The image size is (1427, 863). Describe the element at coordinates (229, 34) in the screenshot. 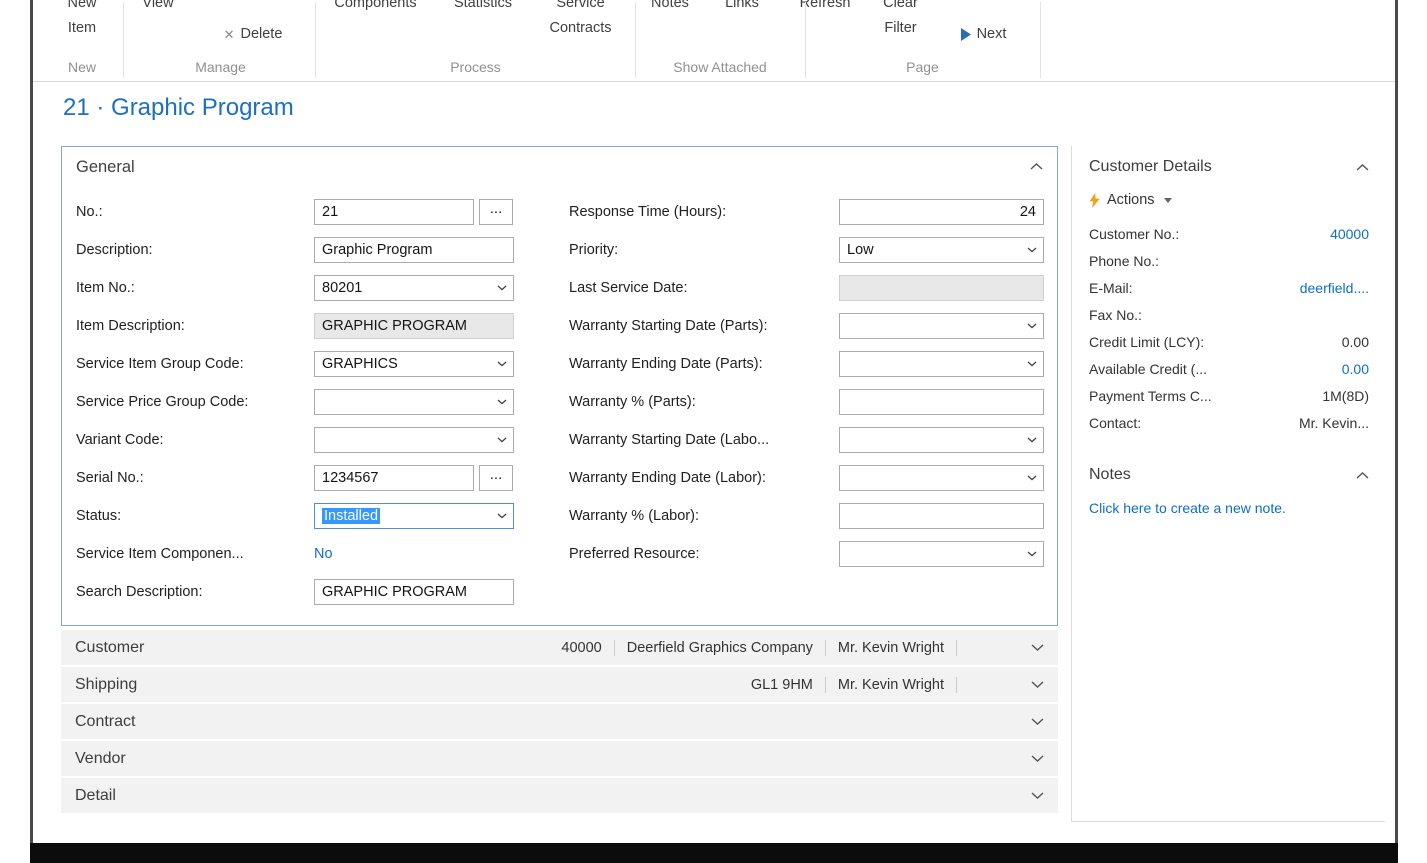

I see `delete-icon: ✕` at that location.